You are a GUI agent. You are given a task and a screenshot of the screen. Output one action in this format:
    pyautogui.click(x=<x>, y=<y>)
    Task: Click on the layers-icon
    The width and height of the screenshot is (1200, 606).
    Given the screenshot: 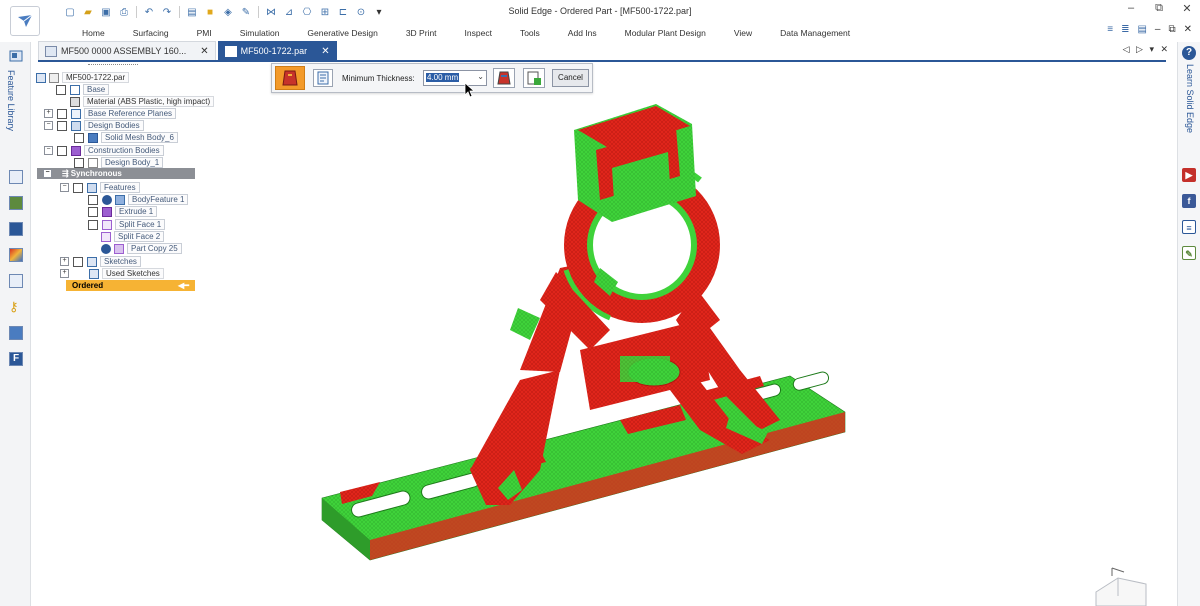 What is the action you would take?
    pyautogui.click(x=16, y=203)
    